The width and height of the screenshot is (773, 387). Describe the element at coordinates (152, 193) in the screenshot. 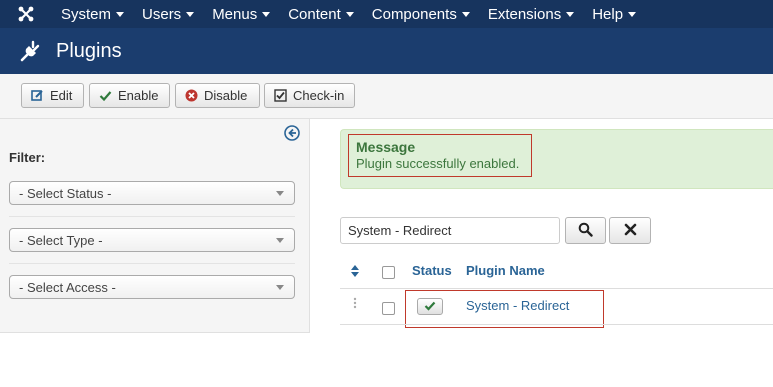

I see `select-status-dropdown: - Select Status -` at that location.